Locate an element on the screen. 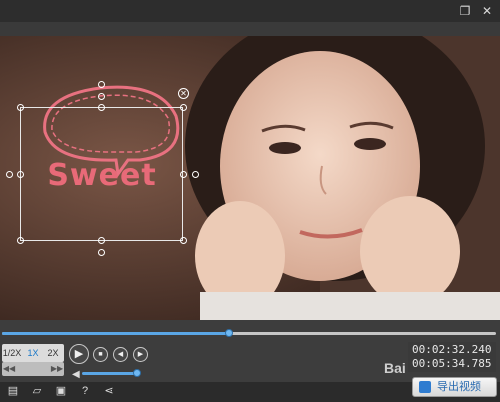 Image resolution: width=500 pixels, height=402 pixels. title-bar: ❐ ✕ is located at coordinates (250, 11).